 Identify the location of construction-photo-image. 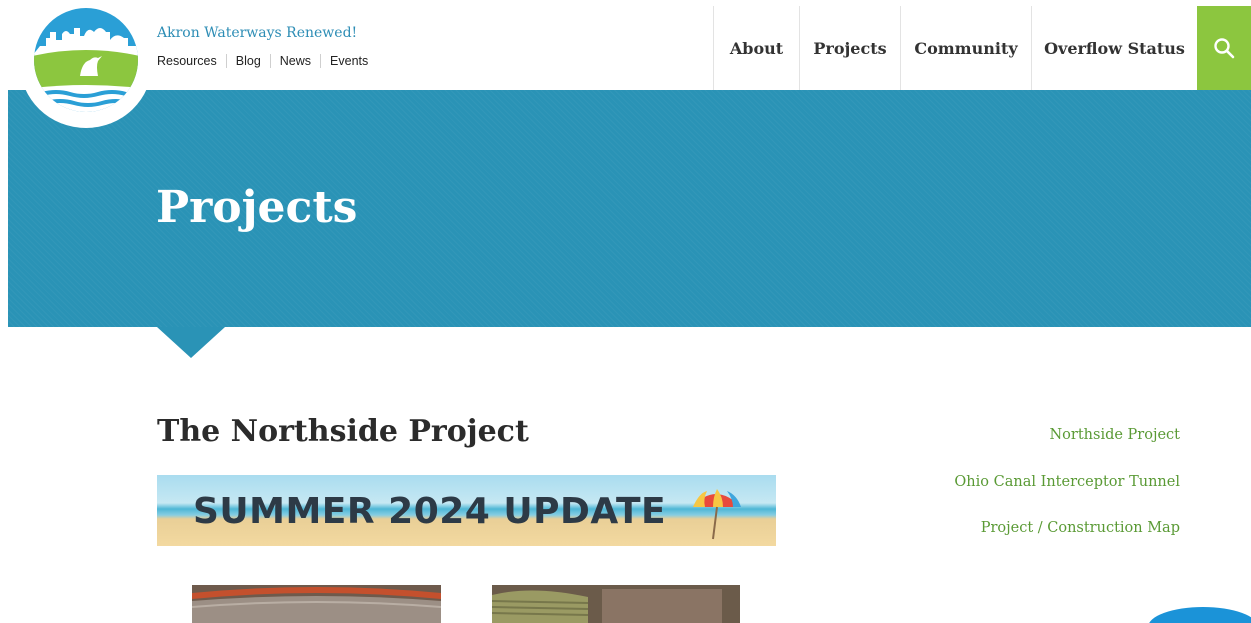
(616, 604).